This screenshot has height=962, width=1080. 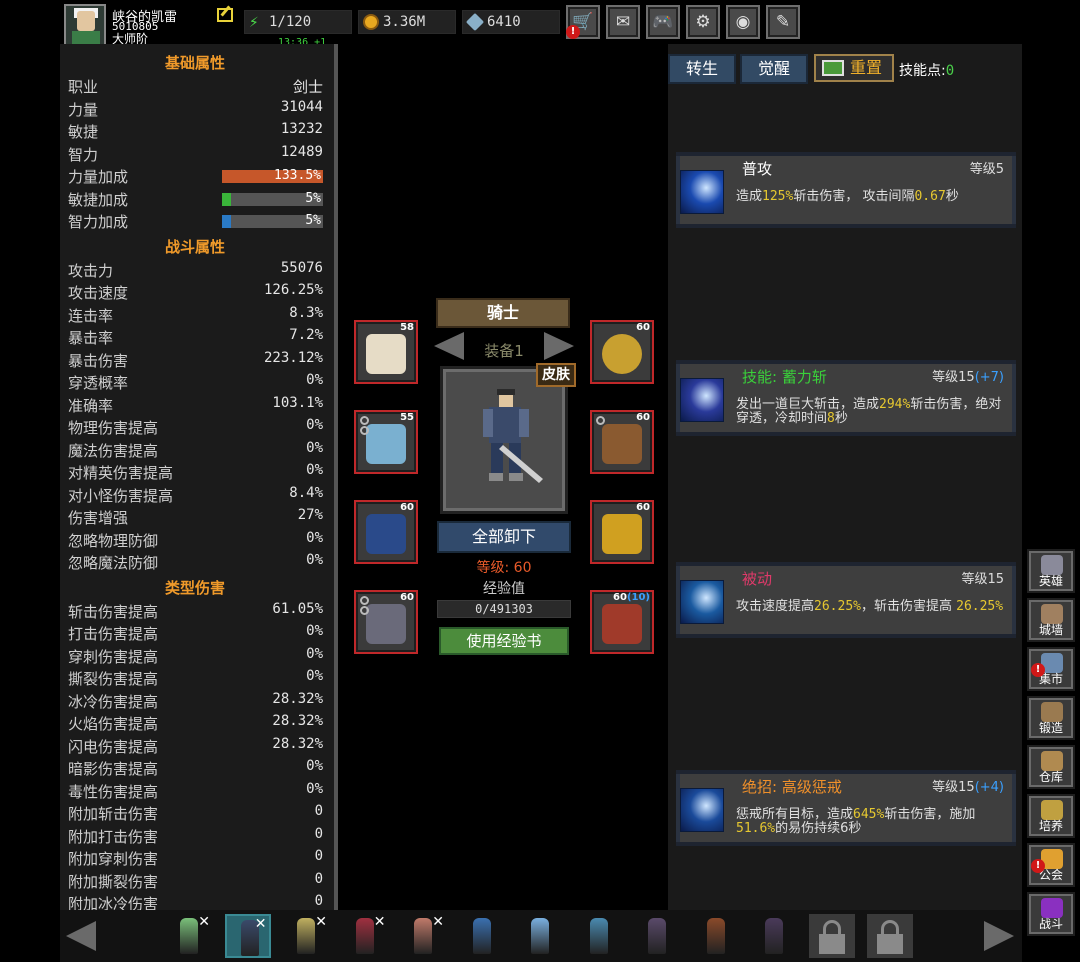 What do you see at coordinates (113, 634) in the screenshot?
I see `stat-label: 打击伤害提高` at bounding box center [113, 634].